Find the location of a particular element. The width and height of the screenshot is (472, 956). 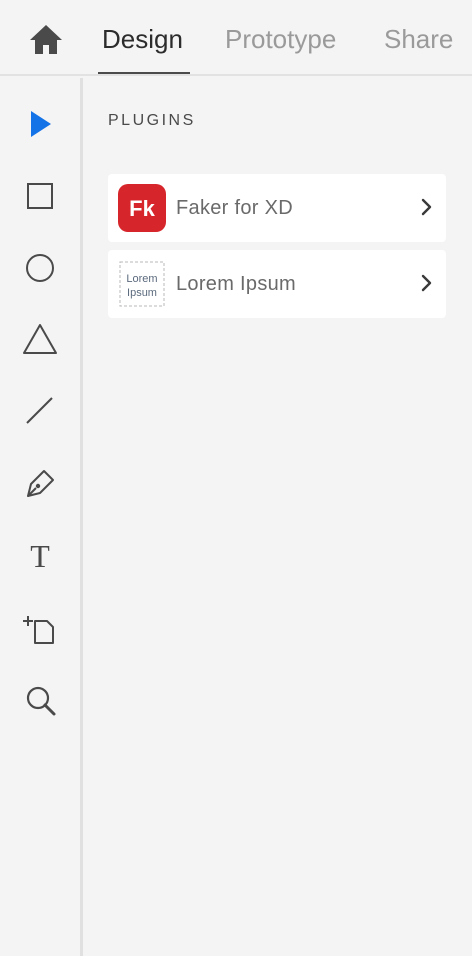

plugin-name: Lorem Ipsum is located at coordinates (236, 284).